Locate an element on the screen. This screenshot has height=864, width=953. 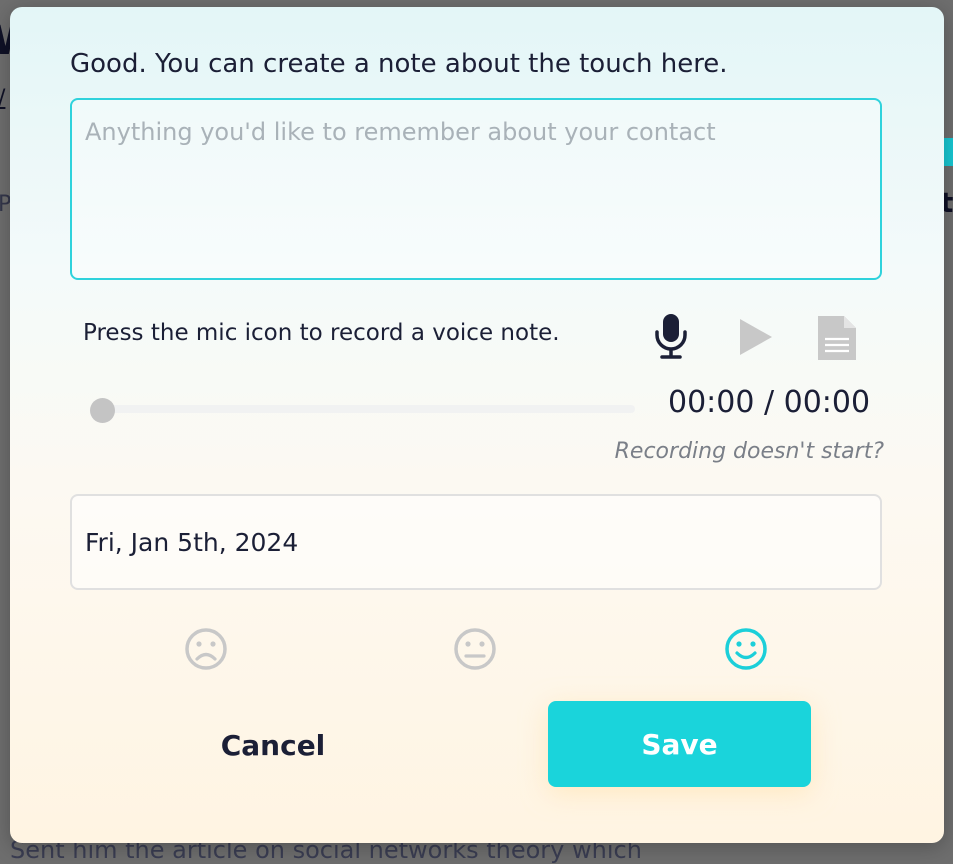
recording-help-link: Recording doesn't start? is located at coordinates (749, 451).